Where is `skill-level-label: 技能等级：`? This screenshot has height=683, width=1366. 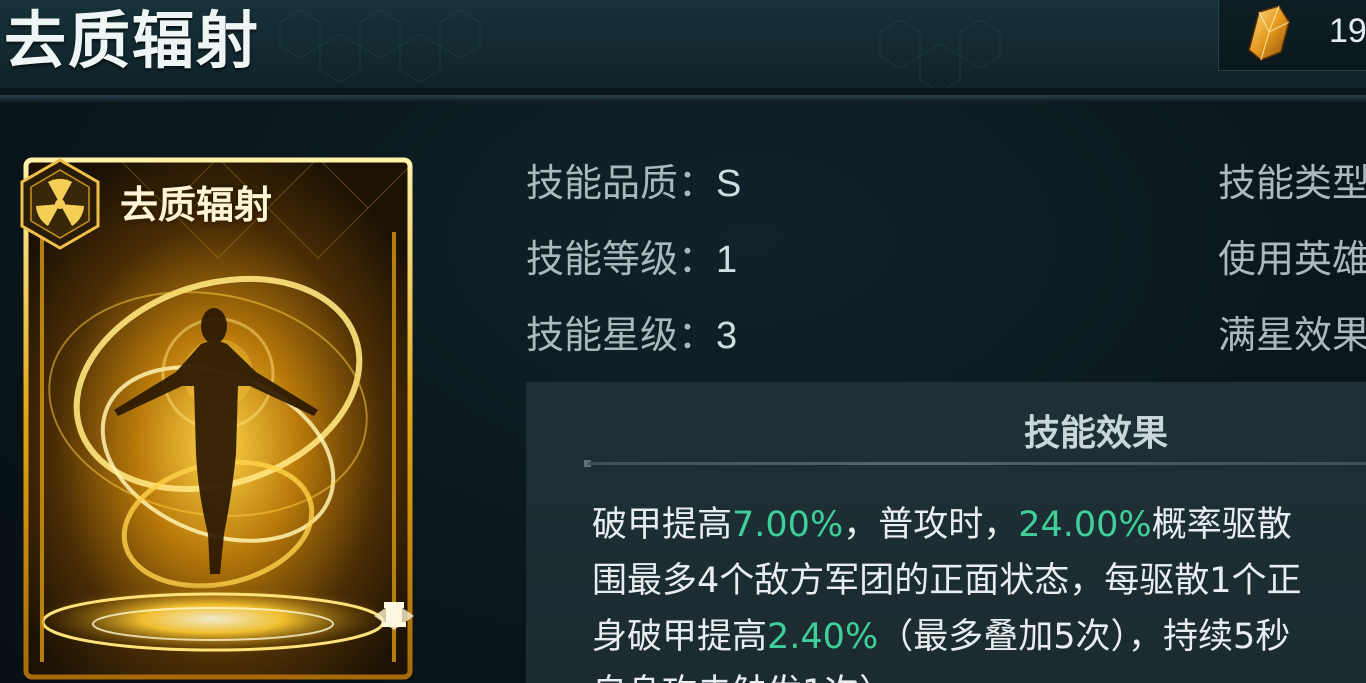
skill-level-label: 技能等级： is located at coordinates (621, 259).